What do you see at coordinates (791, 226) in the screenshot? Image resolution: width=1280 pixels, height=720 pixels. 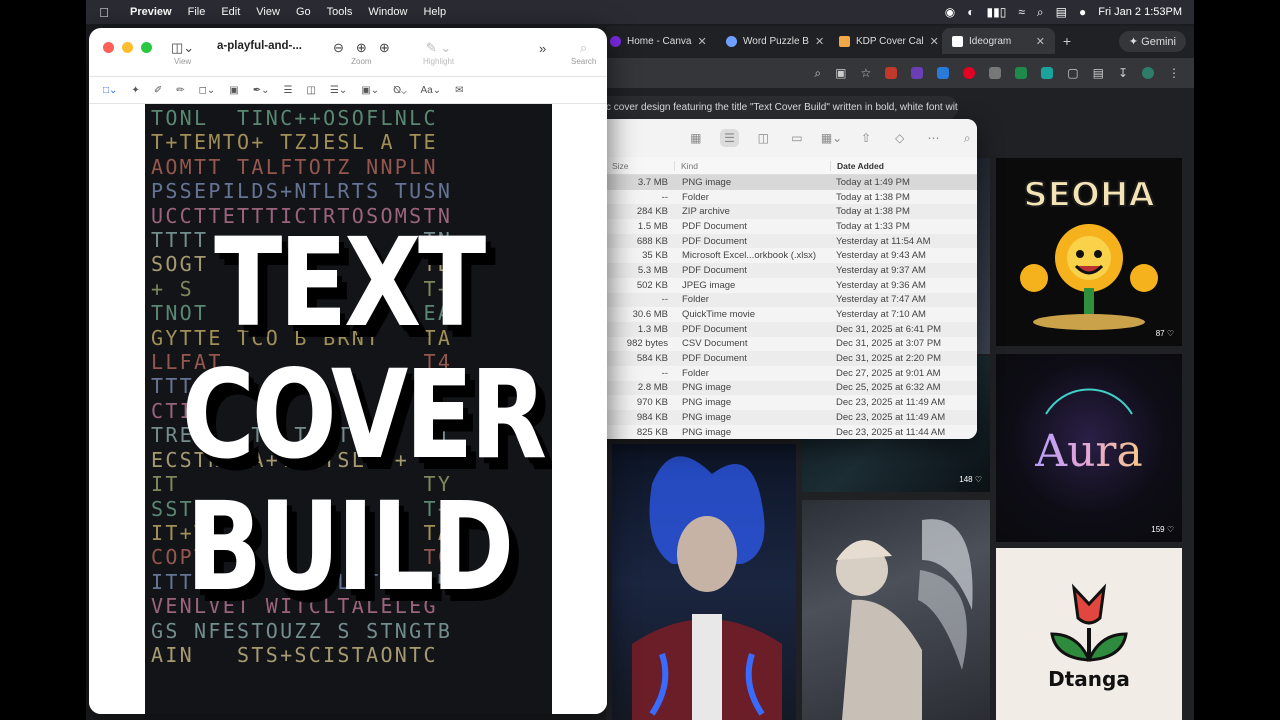 I see `file-row: 1.5 MB PDF Document Today at 1:33 PM` at bounding box center [791, 226].